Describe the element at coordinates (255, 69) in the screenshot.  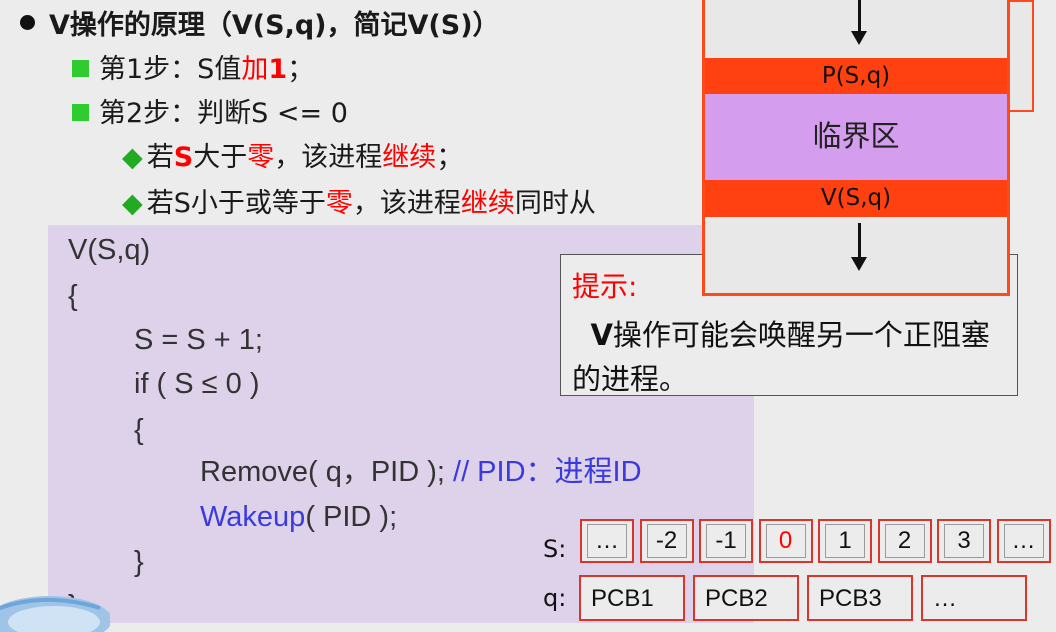
I see `step1-red: 加` at that location.